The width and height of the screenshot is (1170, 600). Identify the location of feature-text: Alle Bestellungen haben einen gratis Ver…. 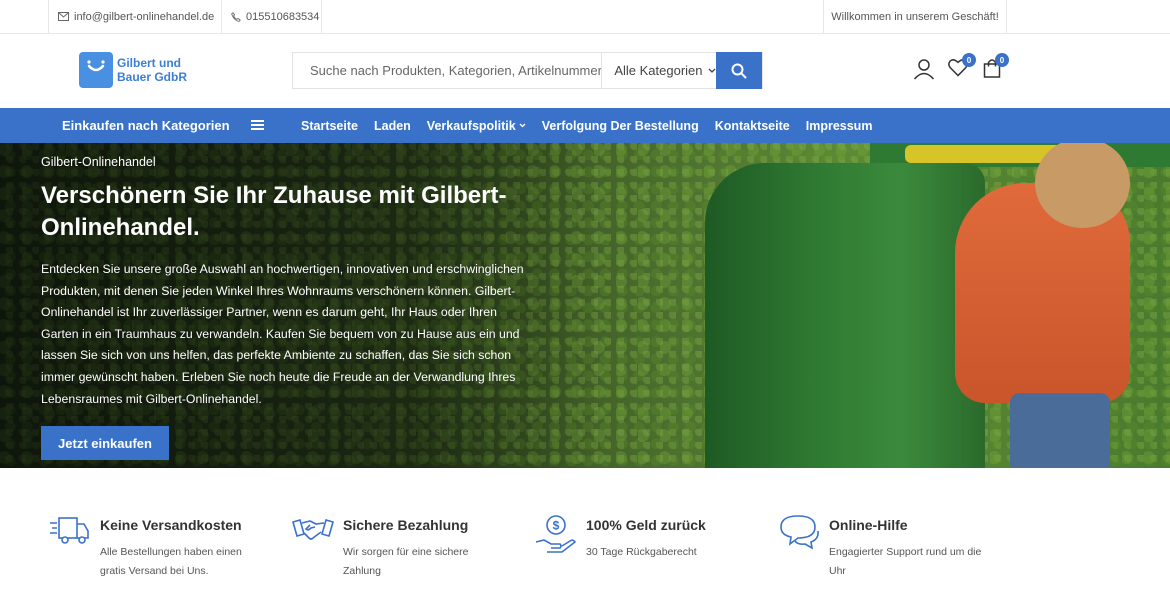
(171, 561).